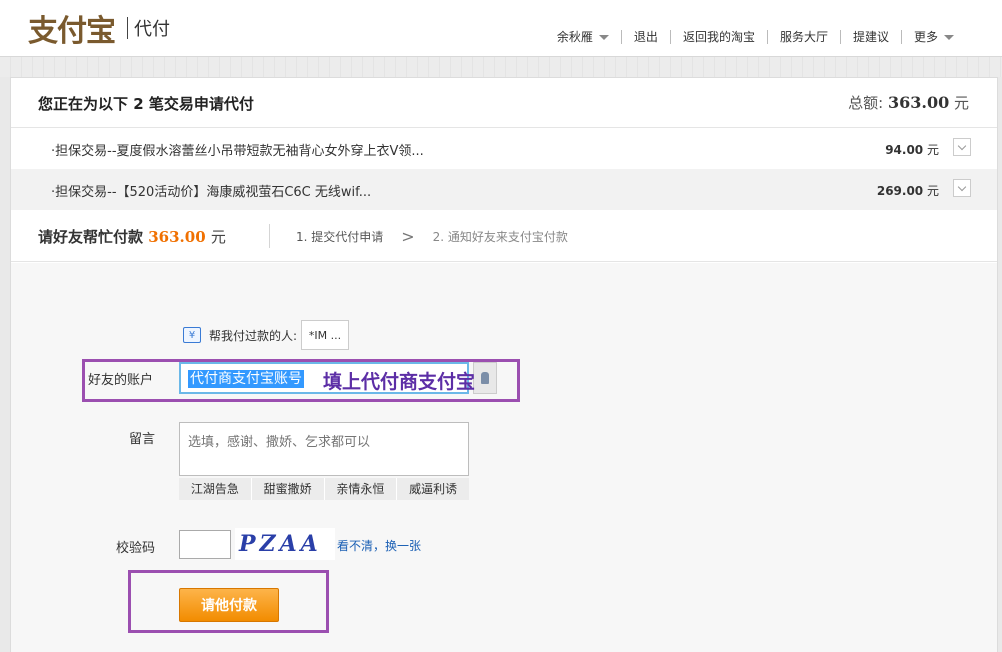 This screenshot has width=1002, height=652. I want to click on alipay-logo: 支付宝 代付, so click(99, 29).